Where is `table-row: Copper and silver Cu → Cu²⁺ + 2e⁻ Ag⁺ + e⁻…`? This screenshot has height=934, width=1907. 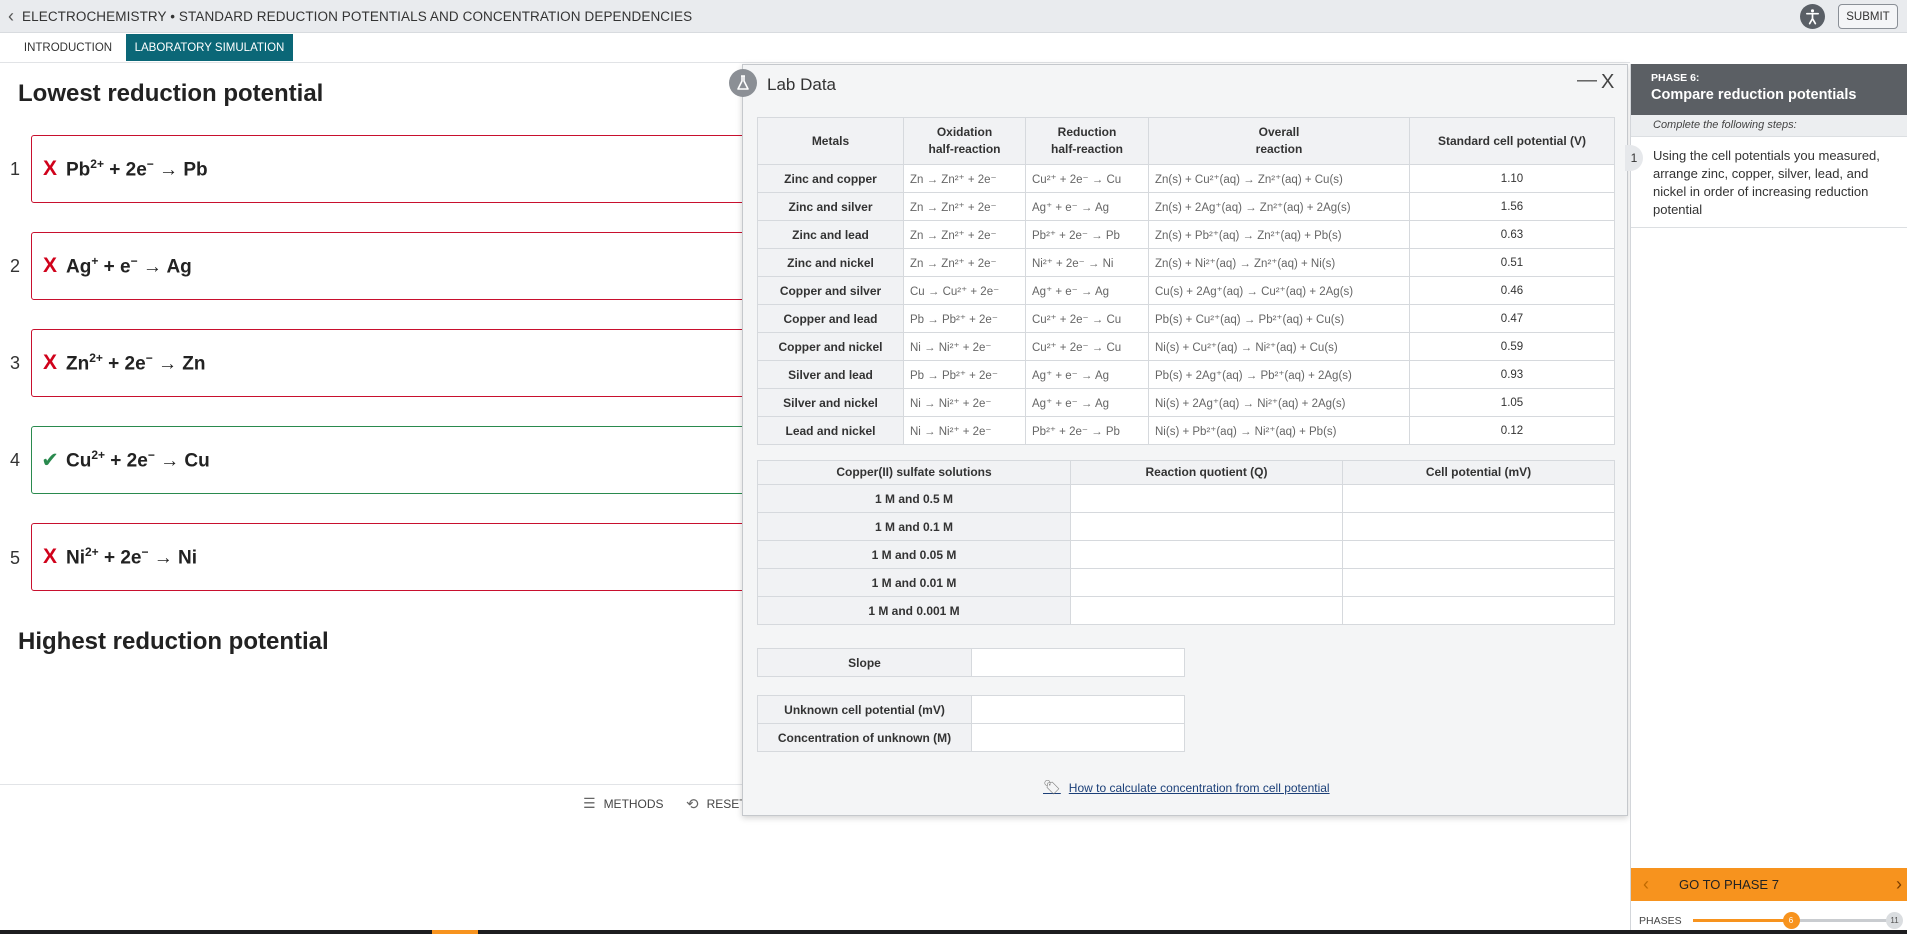
table-row: Copper and silver Cu → Cu²⁺ + 2e⁻ Ag⁺ + e⁻… is located at coordinates (1186, 290).